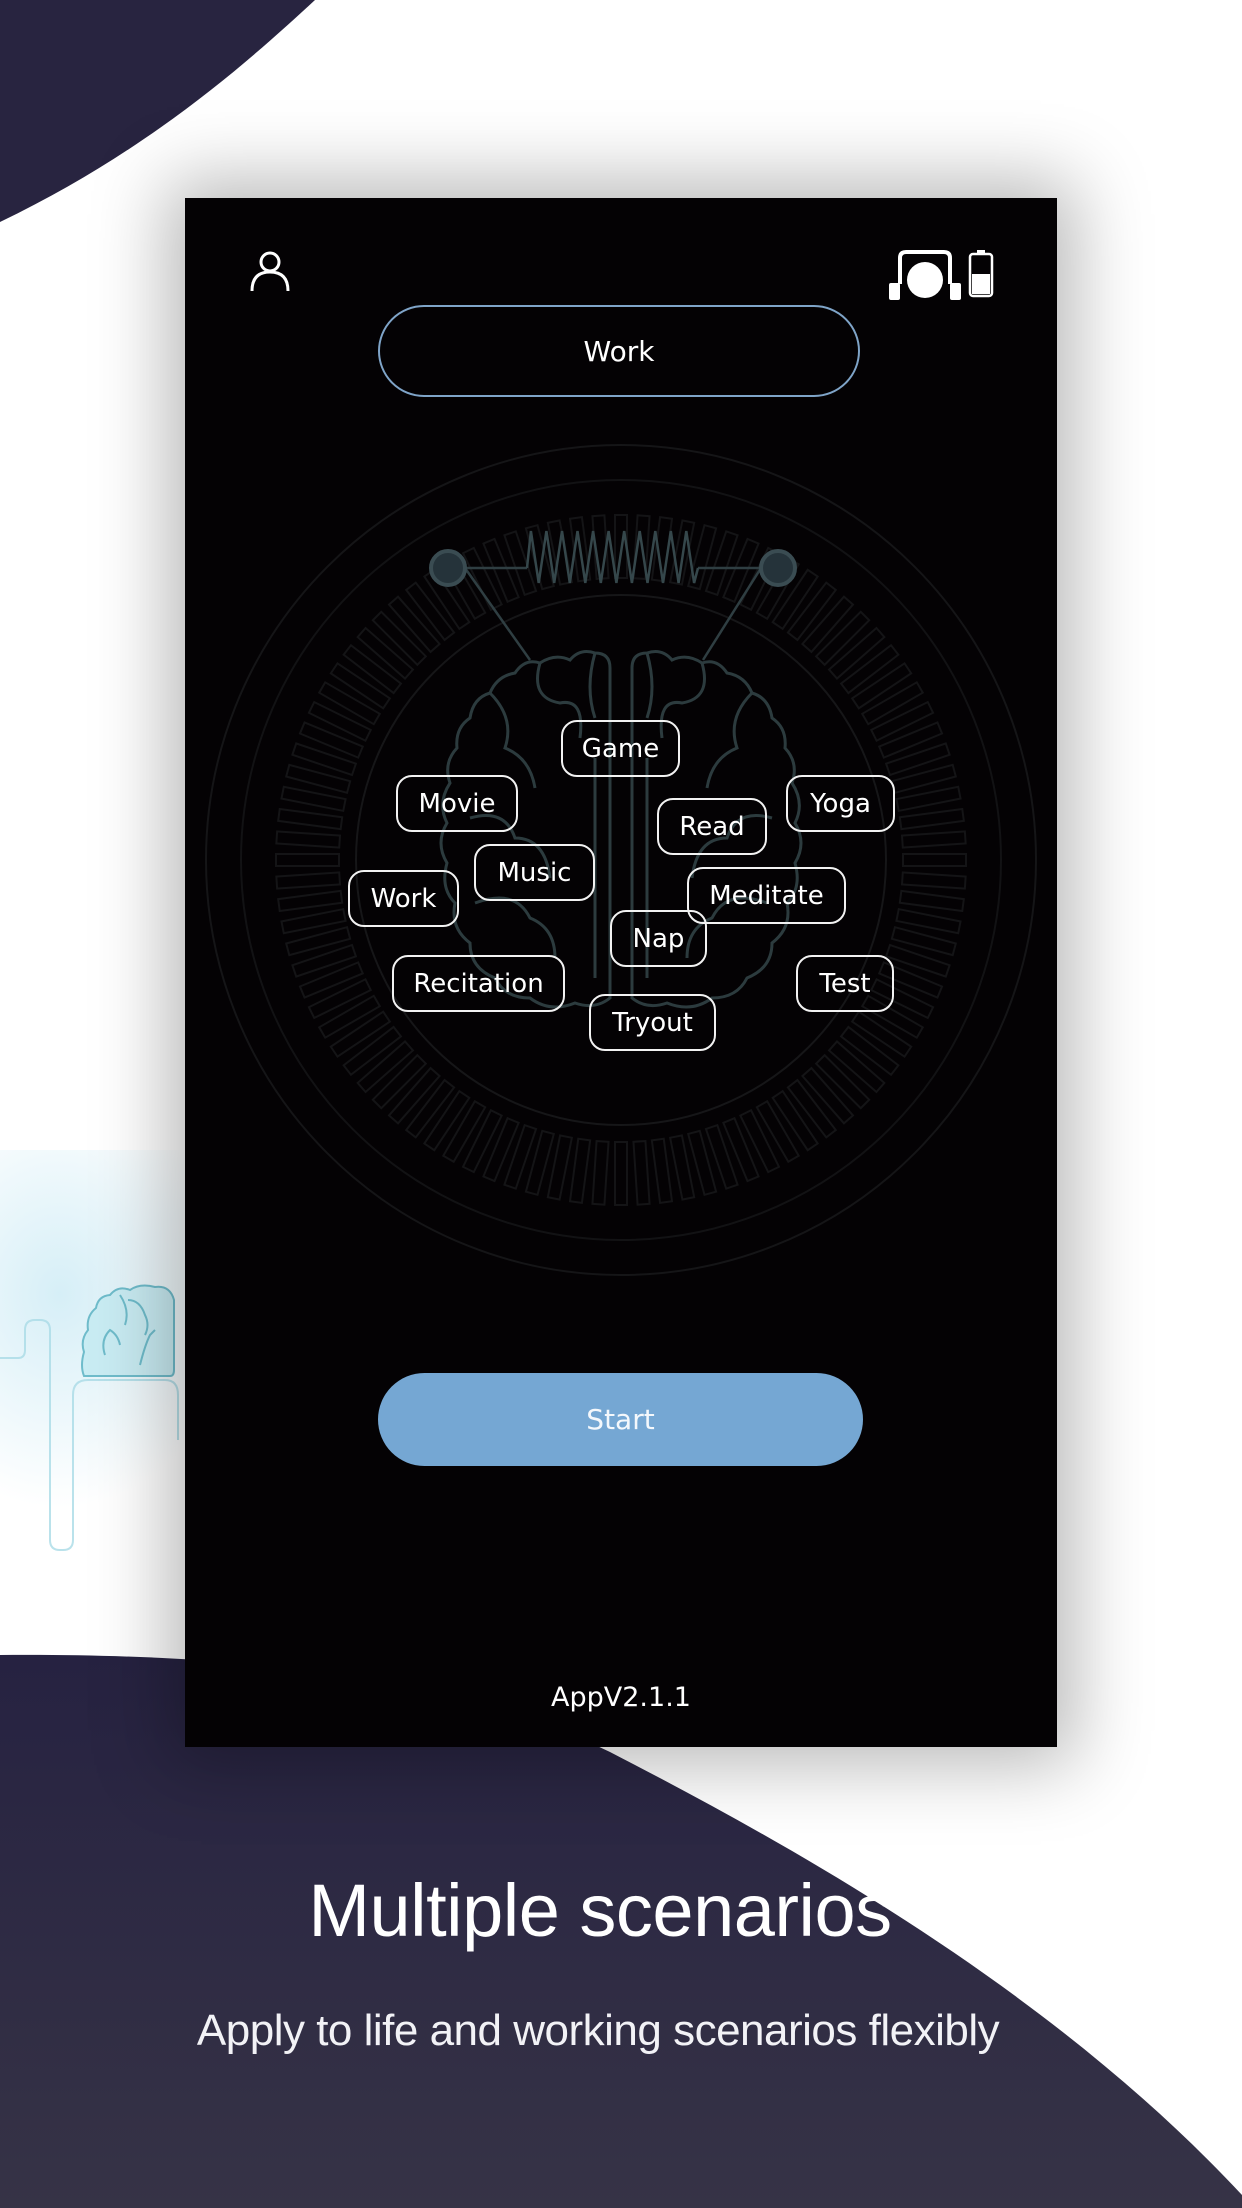  Describe the element at coordinates (534, 872) in the screenshot. I see `scenario-tag-music: Music` at that location.